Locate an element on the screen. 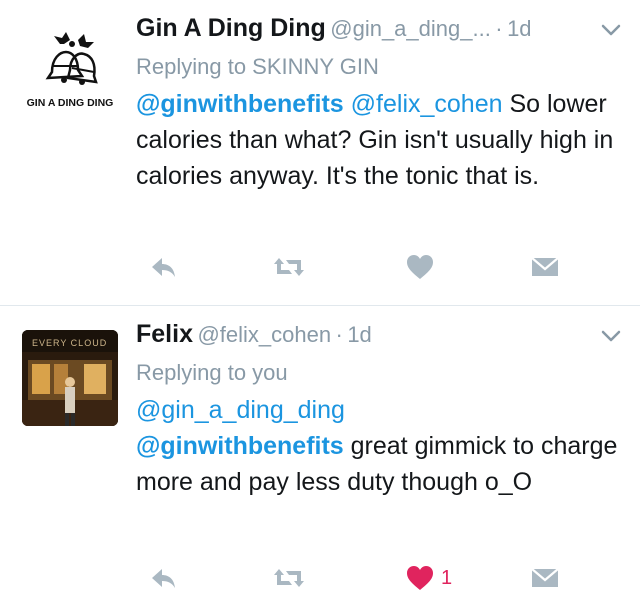 The image size is (640, 613). bells-logo-icon: GIN A DING DING is located at coordinates (70, 70).